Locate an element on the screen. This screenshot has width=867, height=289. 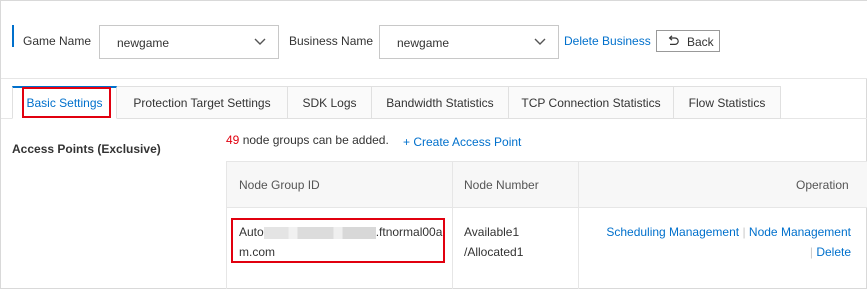
back-button: Back is located at coordinates (688, 41).